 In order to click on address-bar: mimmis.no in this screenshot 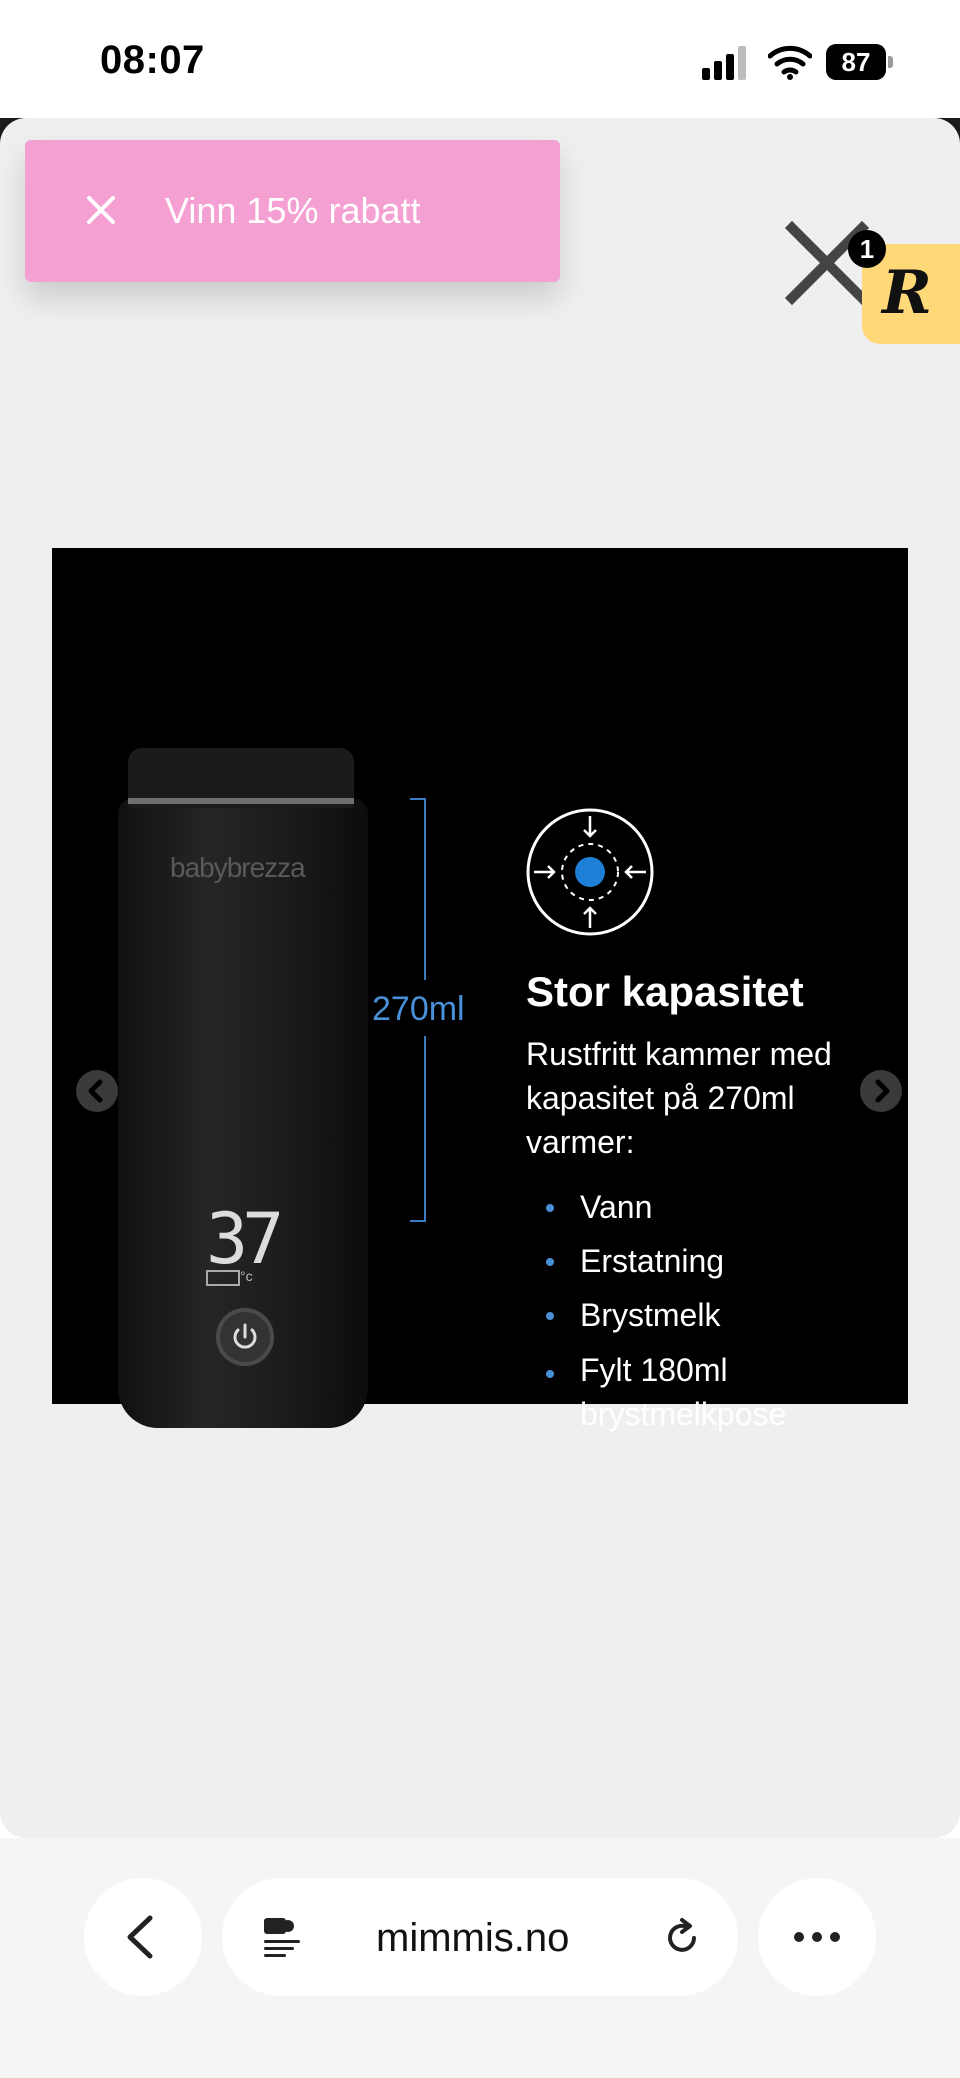, I will do `click(480, 1937)`.